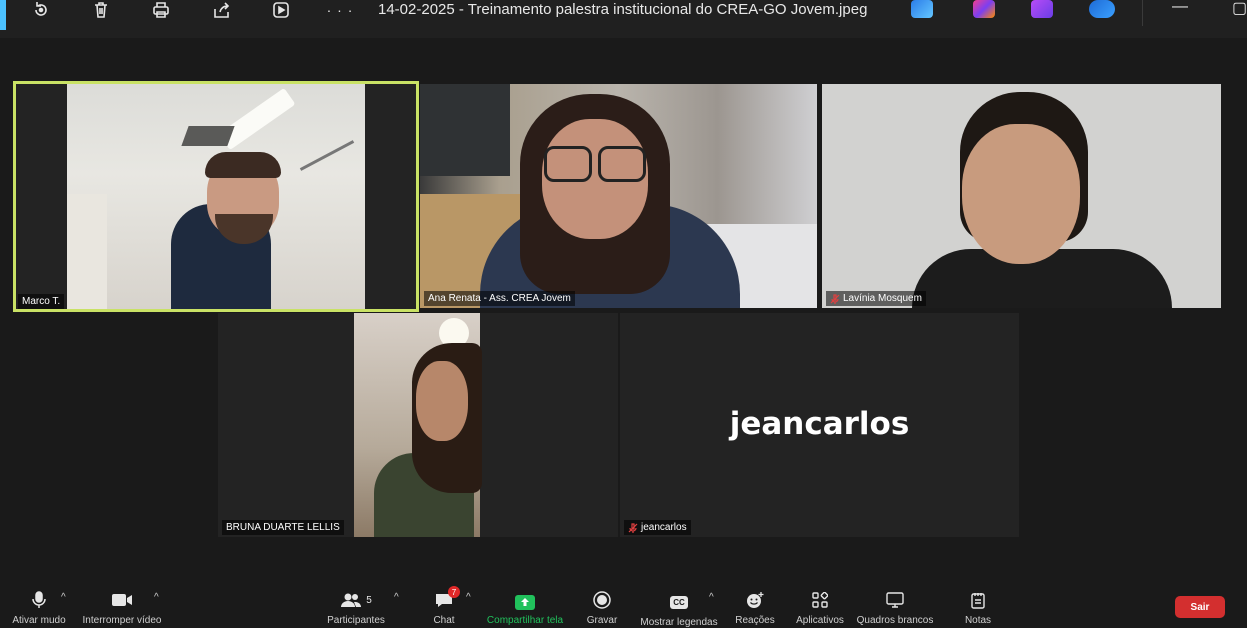 Image resolution: width=1247 pixels, height=628 pixels. I want to click on video-options-caret: ^, so click(156, 597).